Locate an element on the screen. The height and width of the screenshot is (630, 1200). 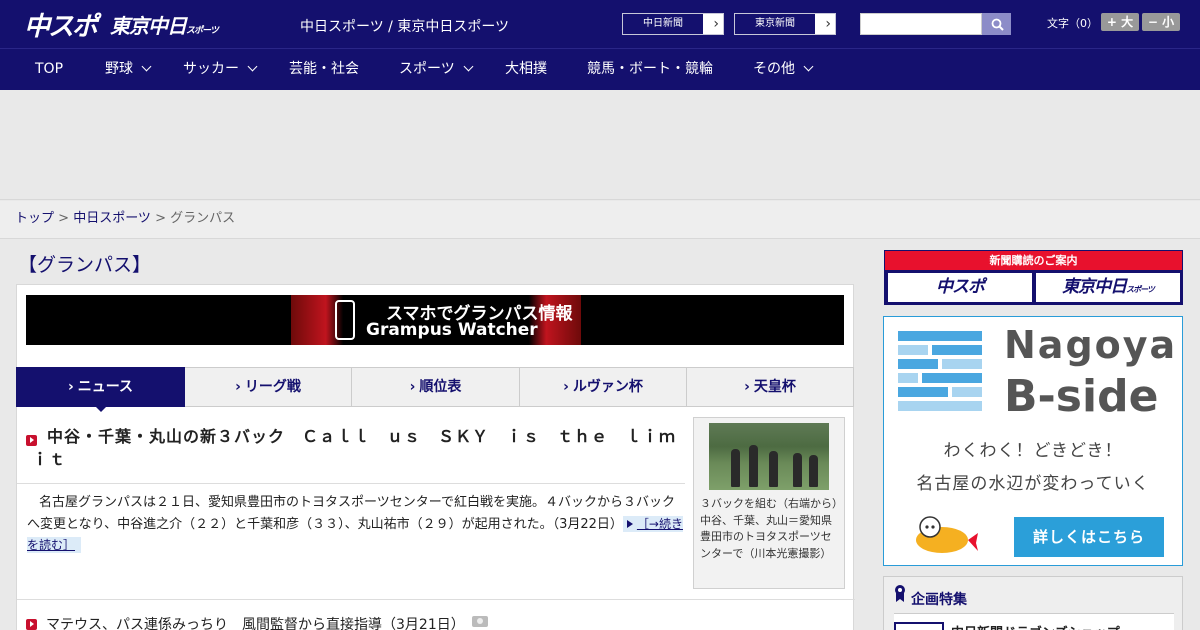
ribbon-icon is located at coordinates (900, 593).